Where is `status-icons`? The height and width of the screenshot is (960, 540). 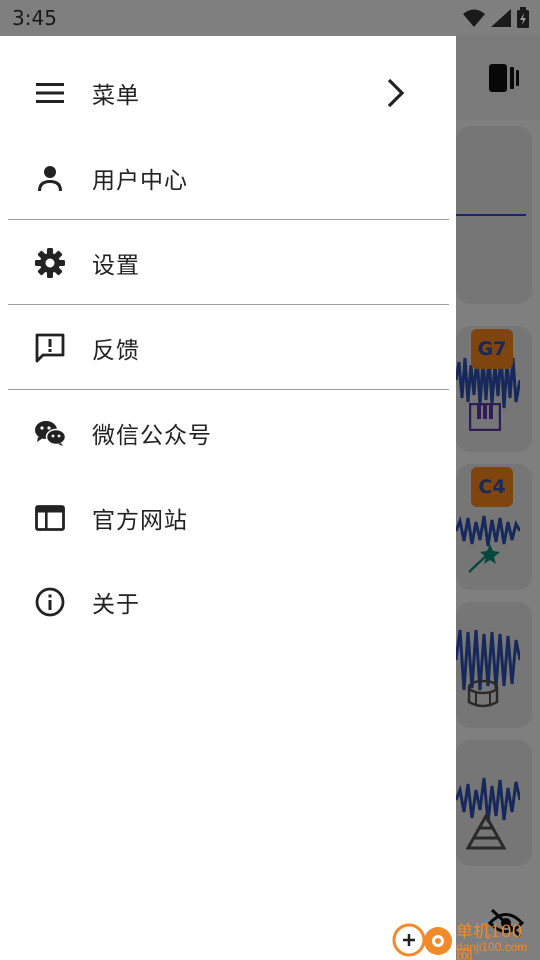 status-icons is located at coordinates (496, 18).